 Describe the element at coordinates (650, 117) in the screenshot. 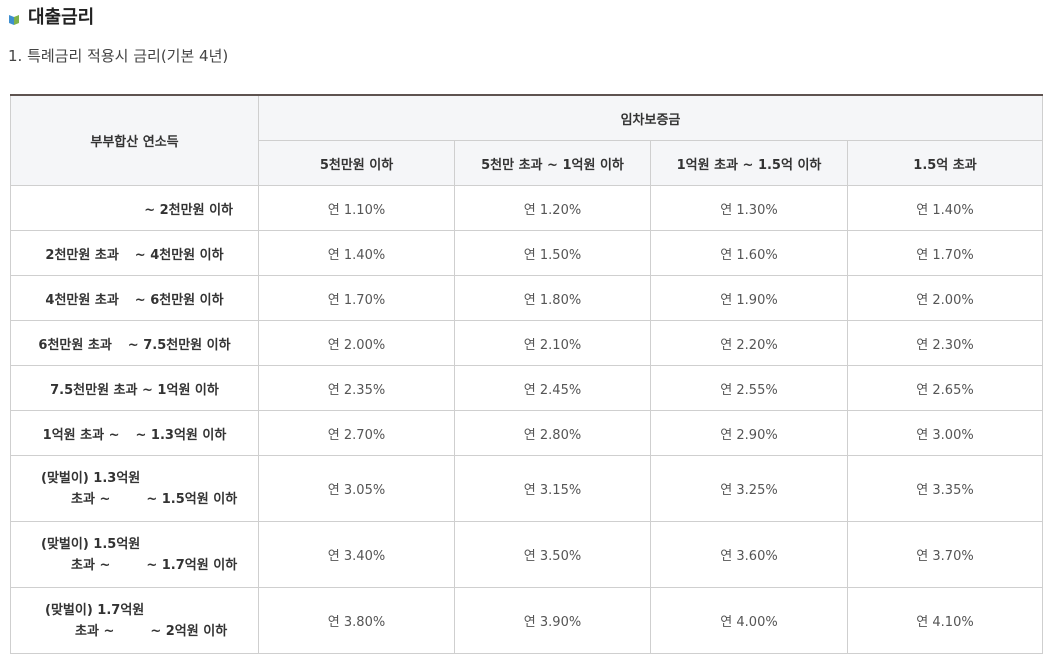

I see `deposit-group-header: 임차보증금` at that location.